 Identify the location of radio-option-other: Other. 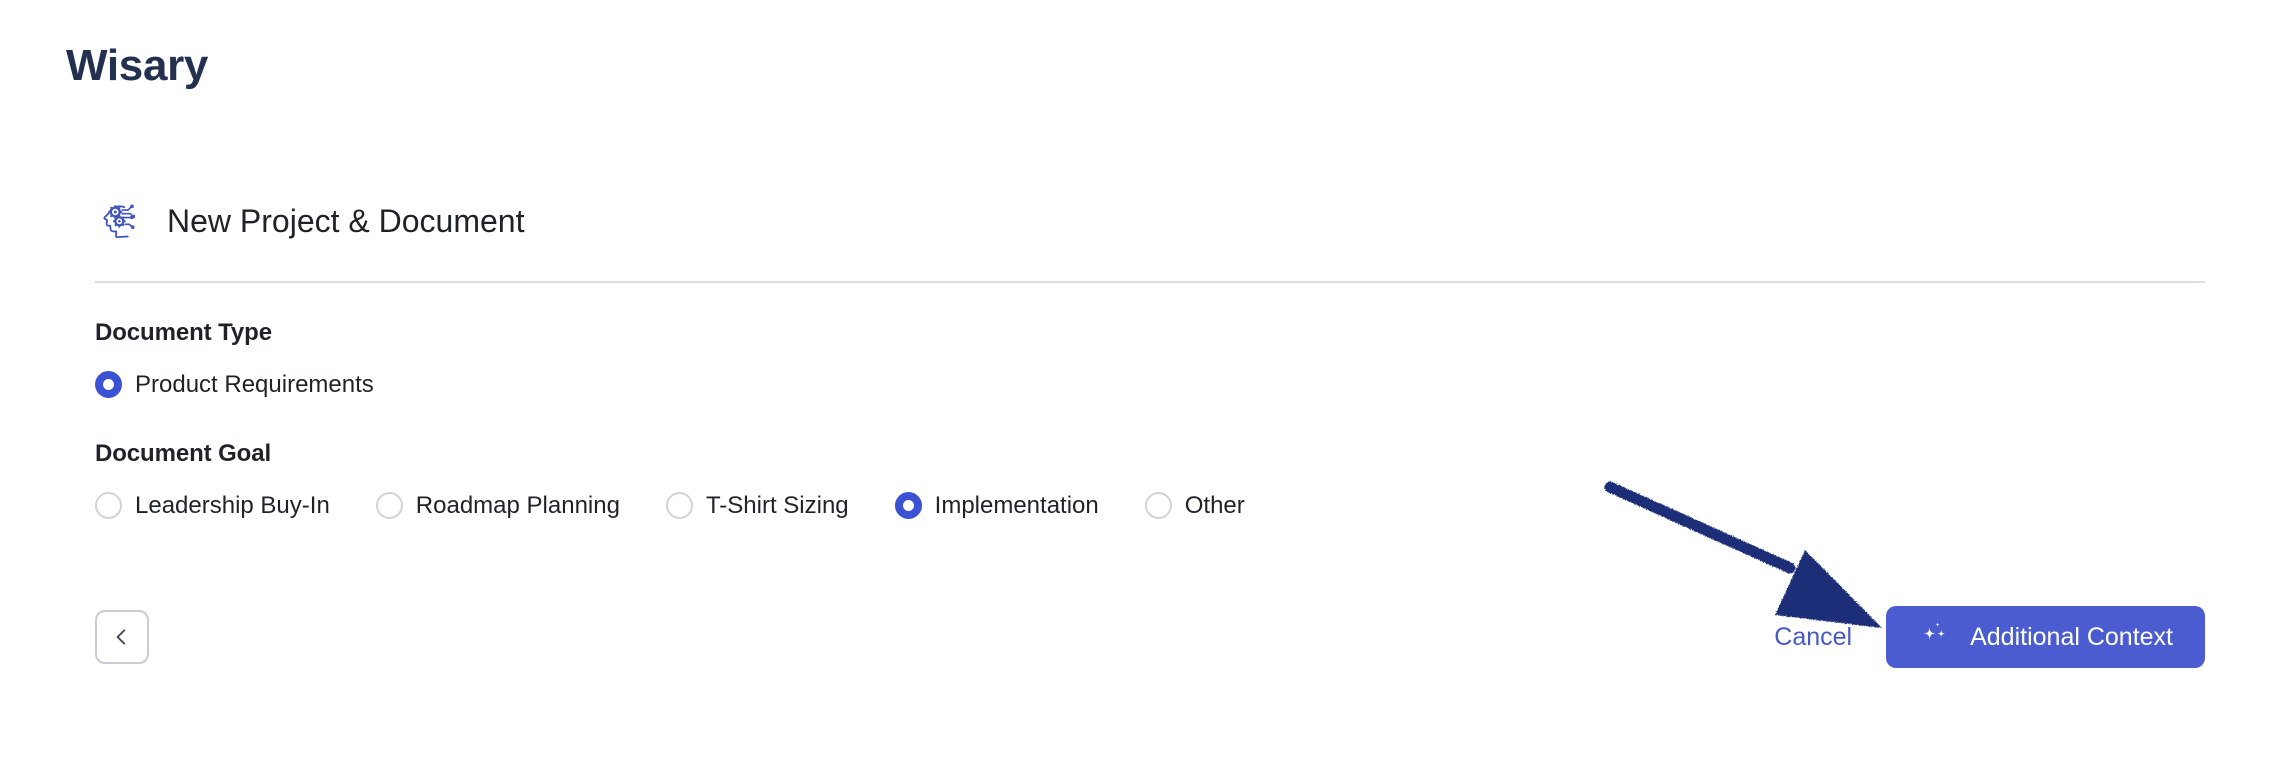
(1194, 505).